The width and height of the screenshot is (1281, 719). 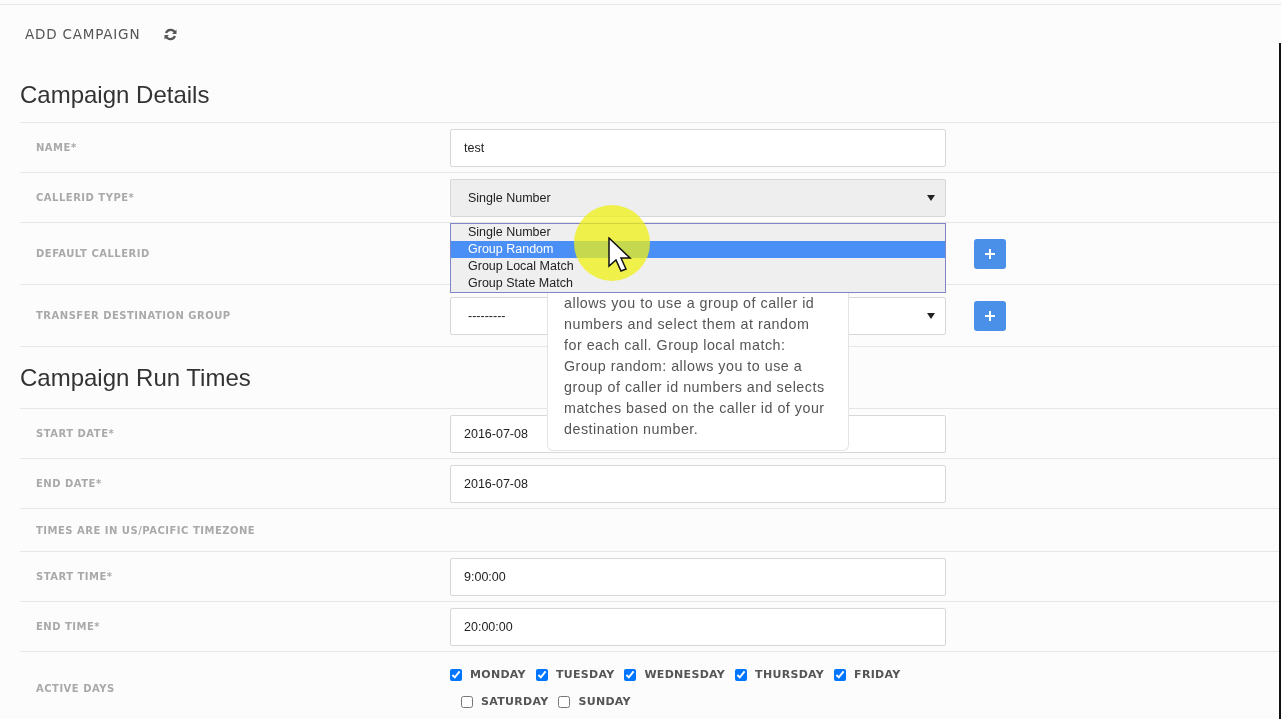 I want to click on field-label: DEFAULT CALLERID, so click(x=93, y=253).